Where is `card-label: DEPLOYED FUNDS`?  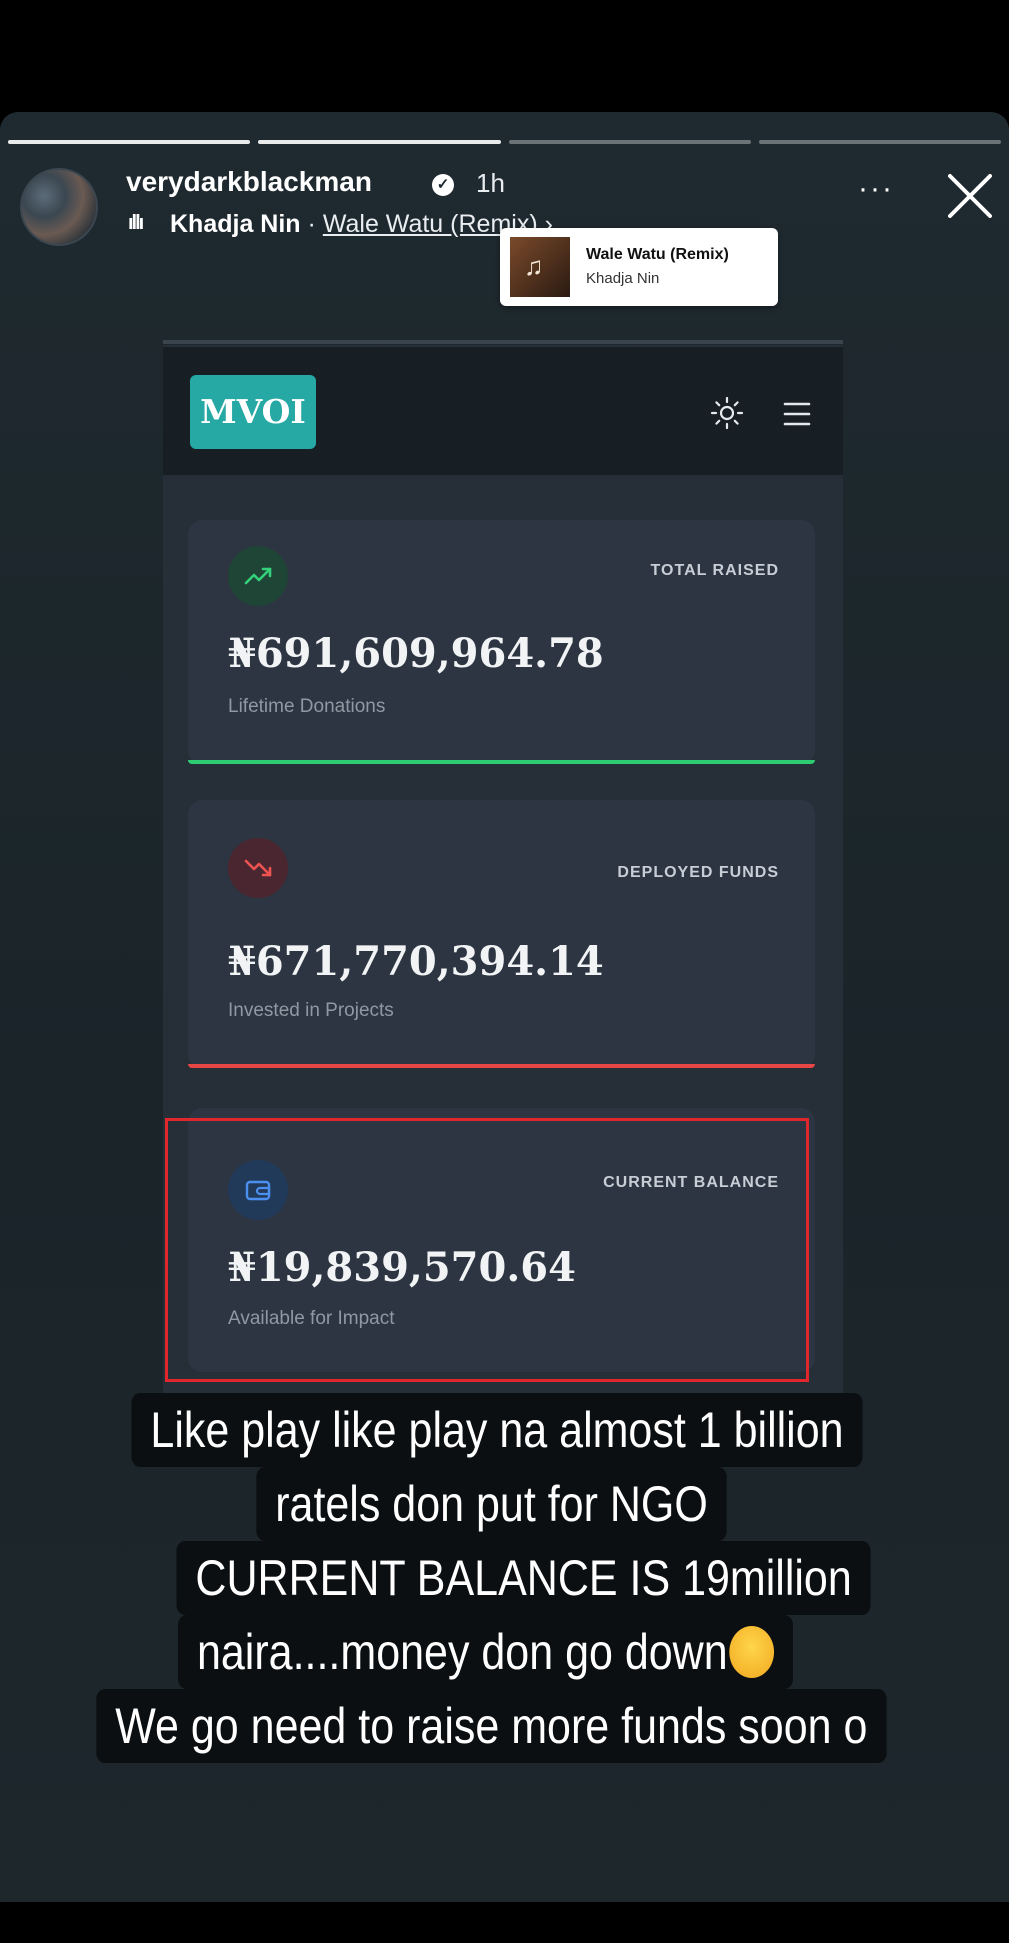 card-label: DEPLOYED FUNDS is located at coordinates (698, 872).